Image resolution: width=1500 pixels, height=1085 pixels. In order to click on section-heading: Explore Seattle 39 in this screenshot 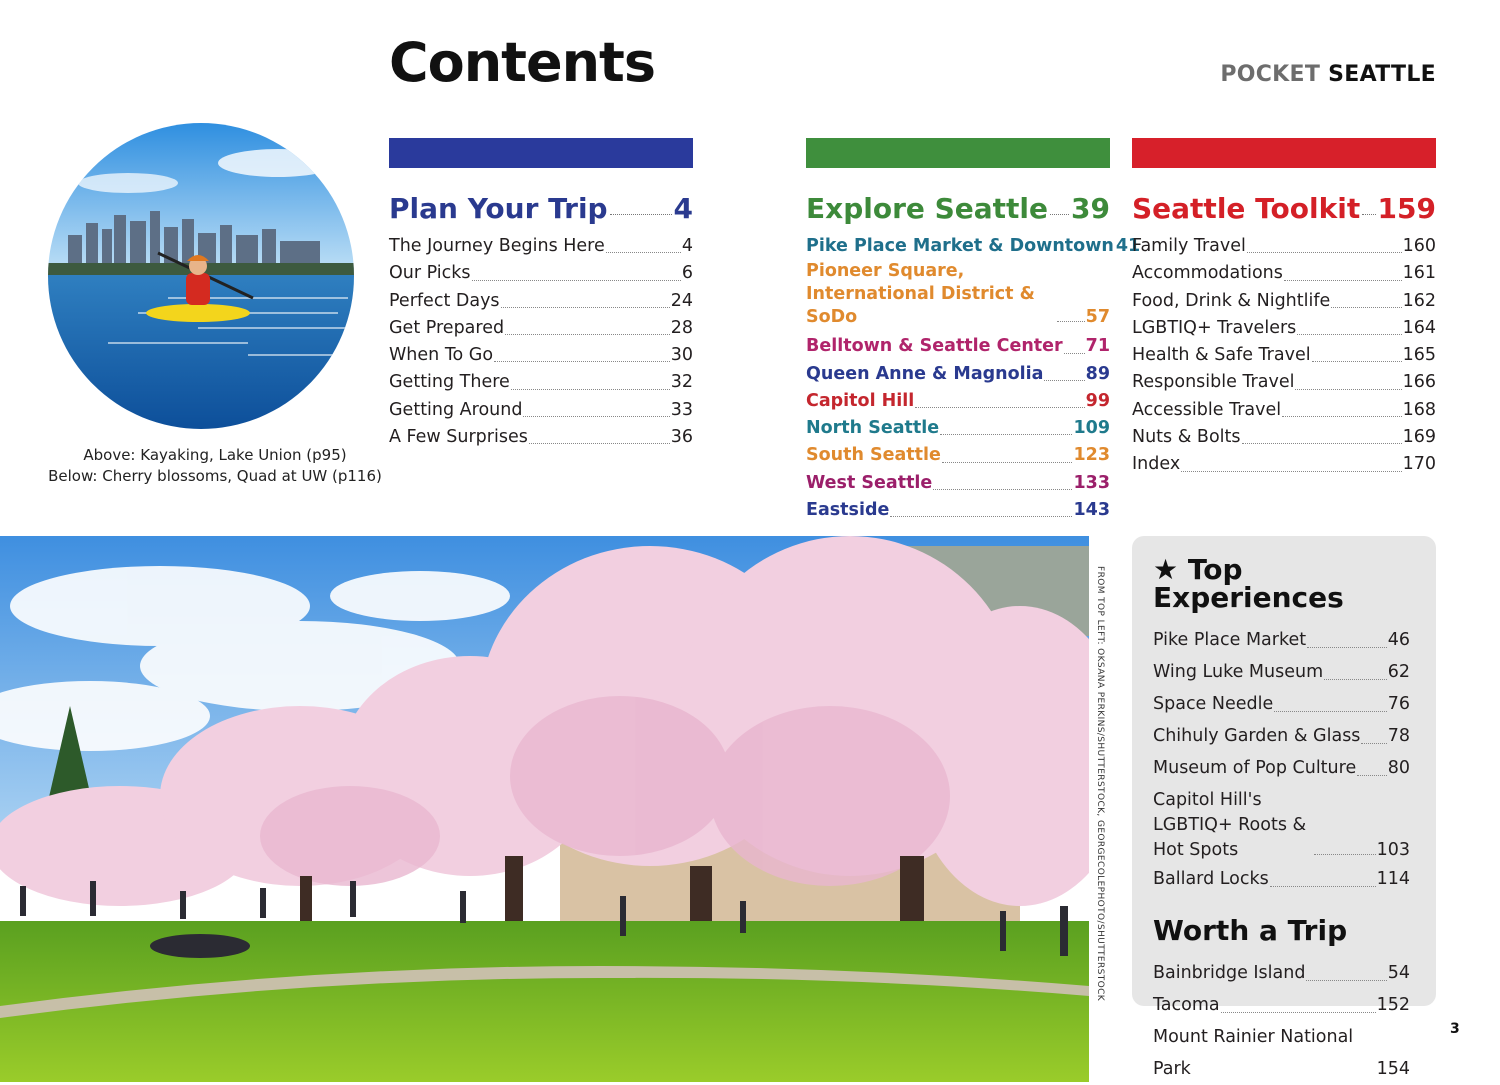, I will do `click(958, 203)`.